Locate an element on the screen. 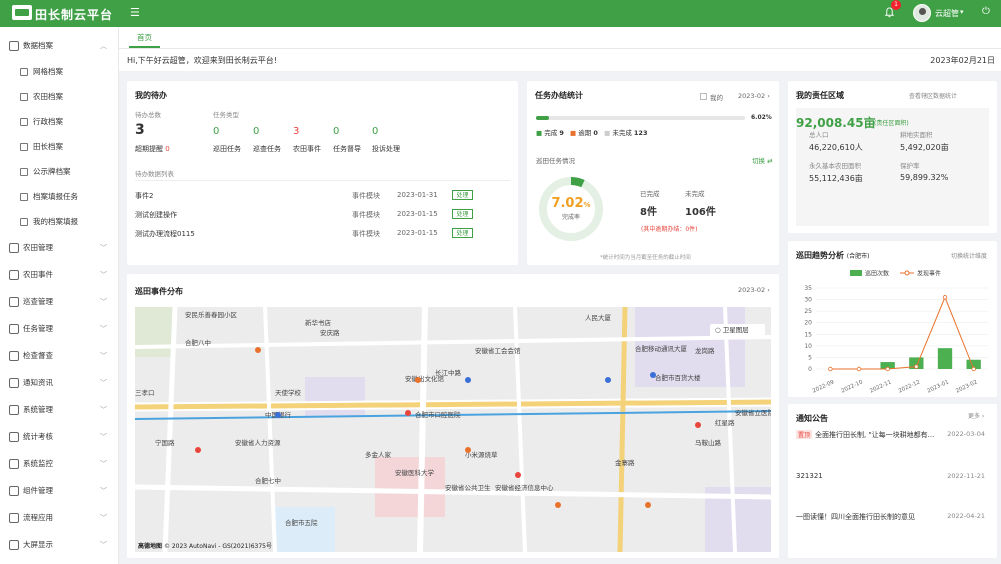 Image resolution: width=1001 pixels, height=564 pixels. sidebar-item-14: 系统管理 ﹀ is located at coordinates (59, 409).